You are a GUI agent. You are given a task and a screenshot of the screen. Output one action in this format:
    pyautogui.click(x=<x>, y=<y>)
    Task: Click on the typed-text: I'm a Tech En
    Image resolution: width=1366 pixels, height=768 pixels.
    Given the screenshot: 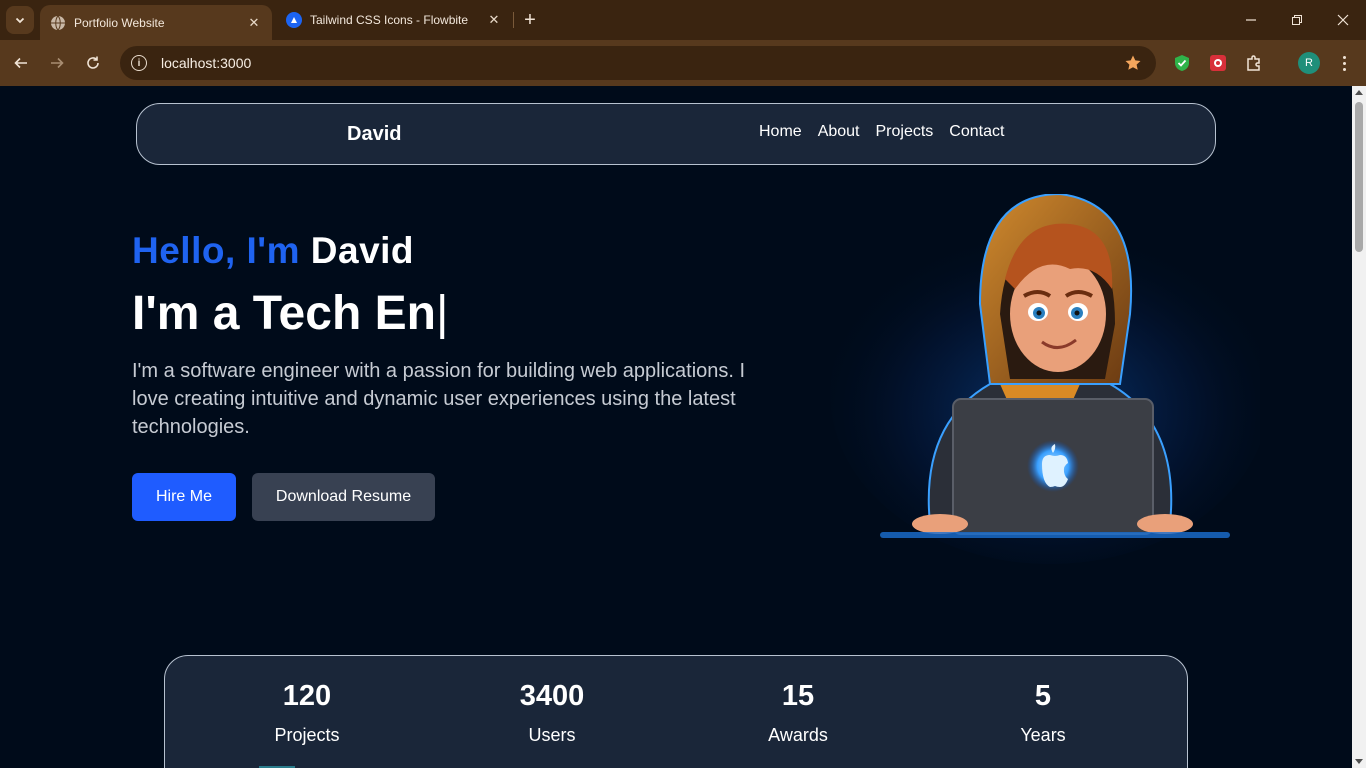 What is the action you would take?
    pyautogui.click(x=284, y=313)
    